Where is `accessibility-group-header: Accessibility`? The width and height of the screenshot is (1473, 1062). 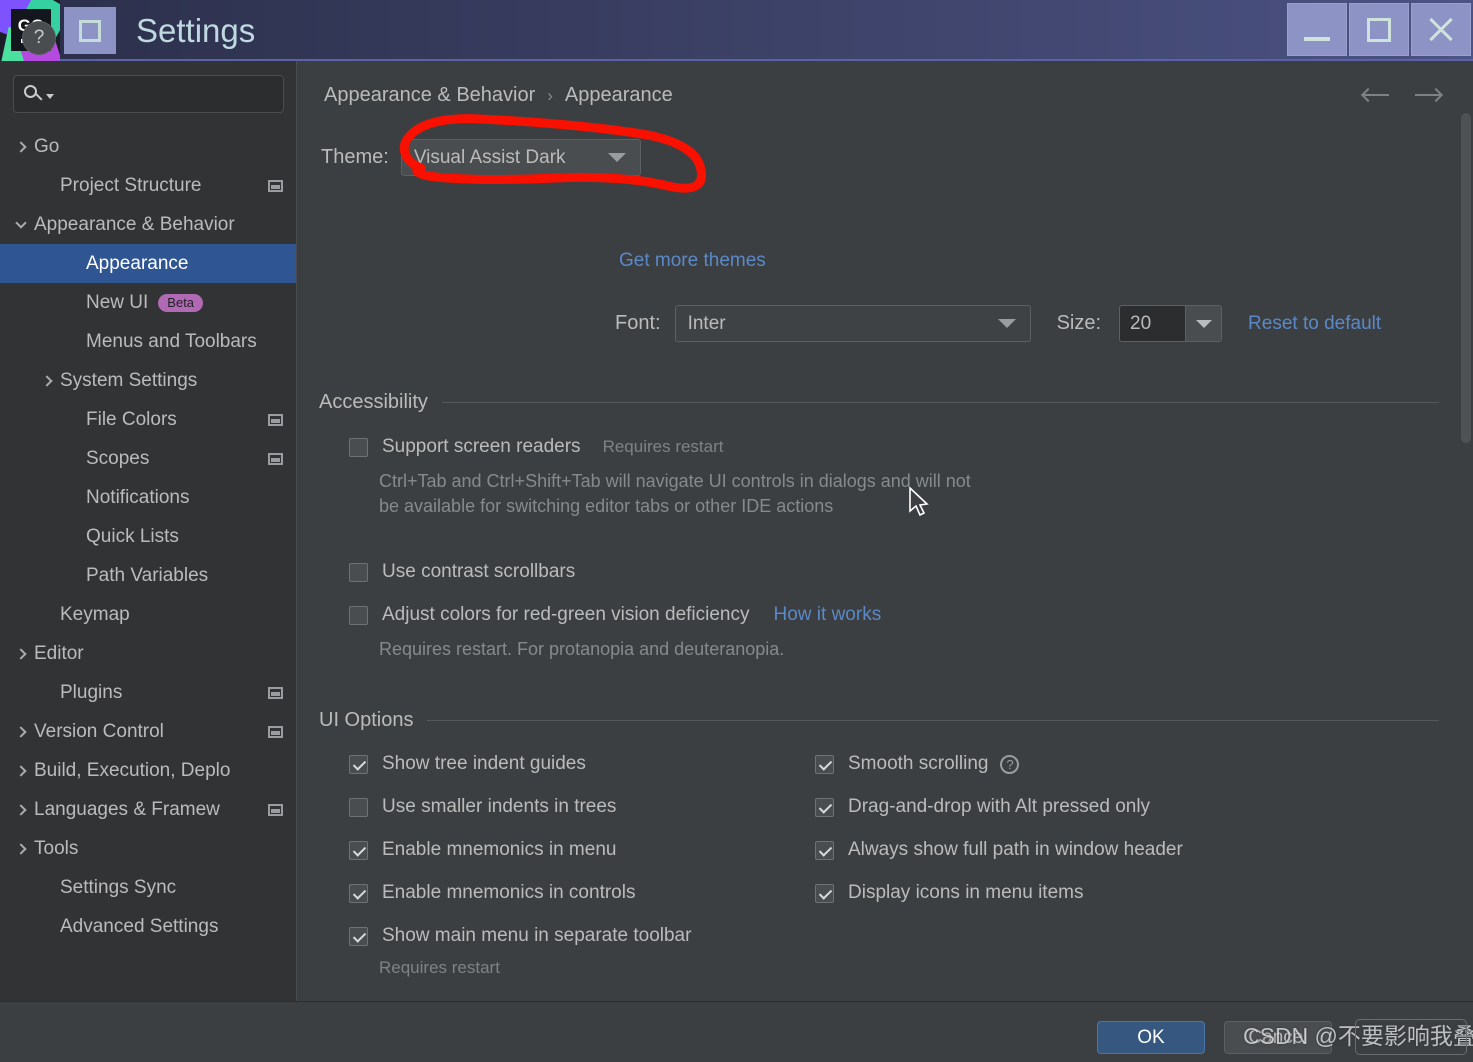 accessibility-group-header: Accessibility is located at coordinates (879, 402).